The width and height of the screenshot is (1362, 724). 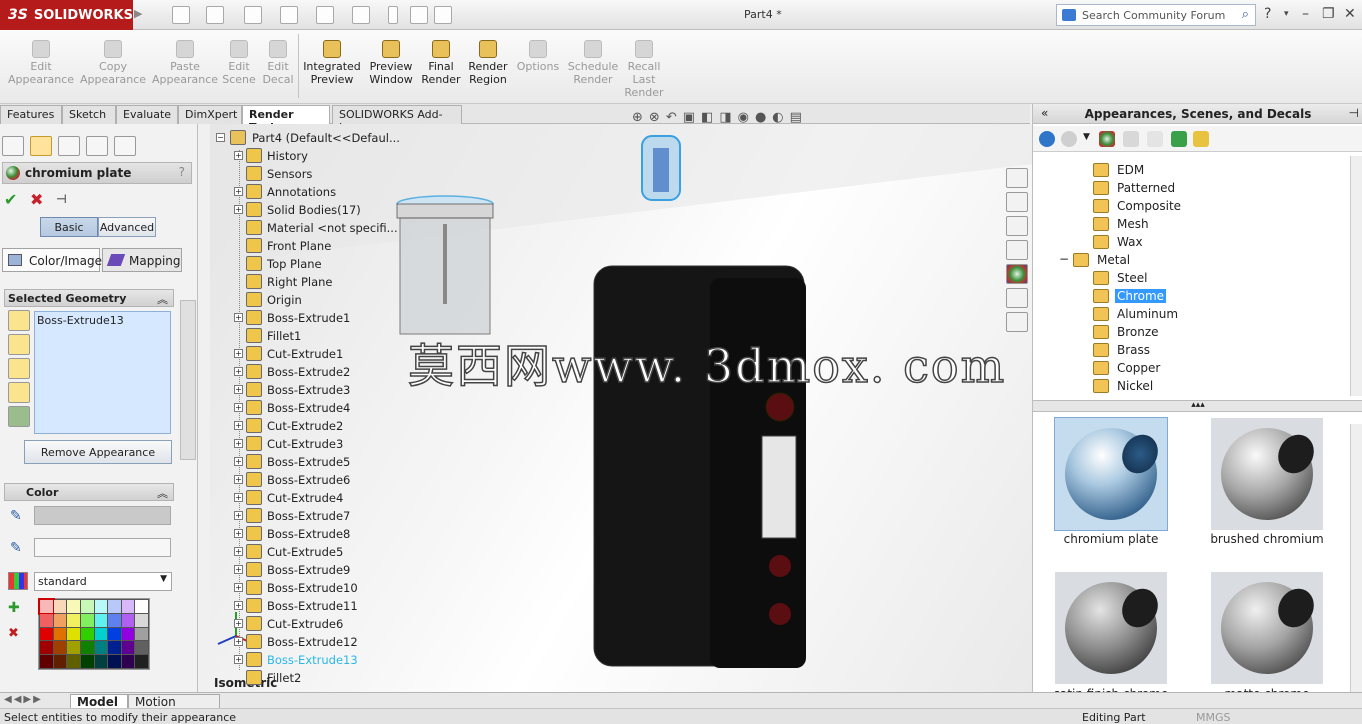 What do you see at coordinates (1267, 474) in the screenshot?
I see `swatch-brushed-chromium` at bounding box center [1267, 474].